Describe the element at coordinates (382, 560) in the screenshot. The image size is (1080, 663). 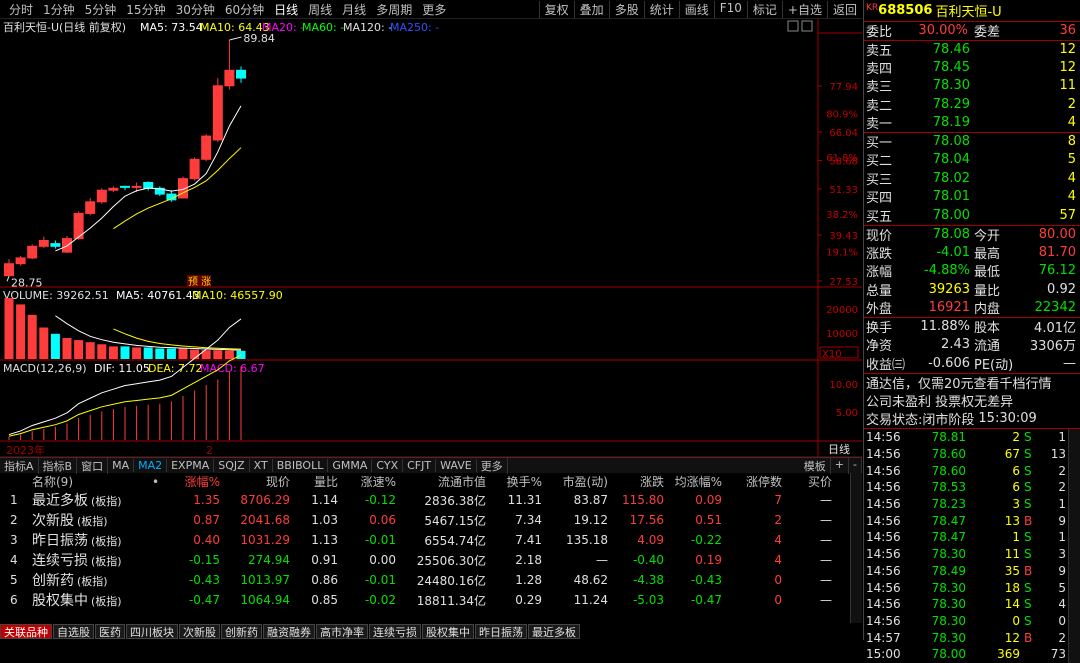
I see `table-cell: 0.00` at that location.